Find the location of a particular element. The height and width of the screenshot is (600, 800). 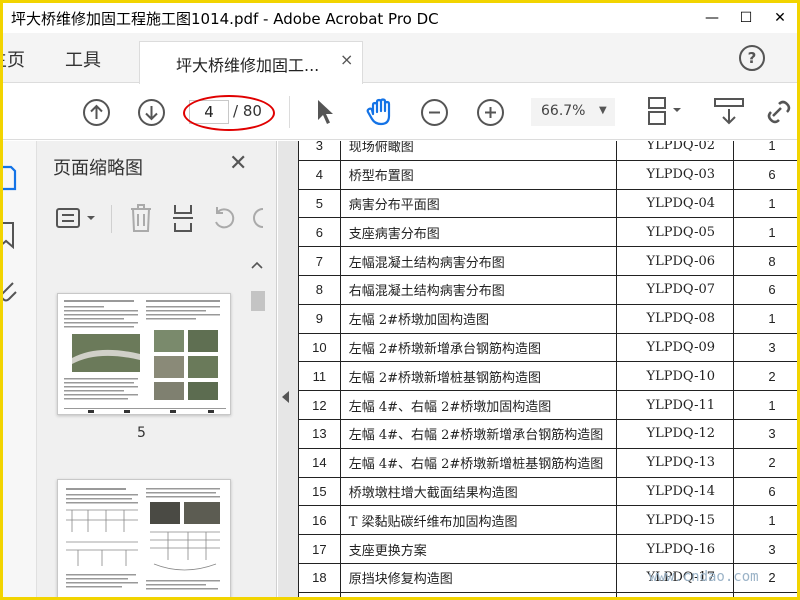

sheet-count: 8 is located at coordinates (765, 261).